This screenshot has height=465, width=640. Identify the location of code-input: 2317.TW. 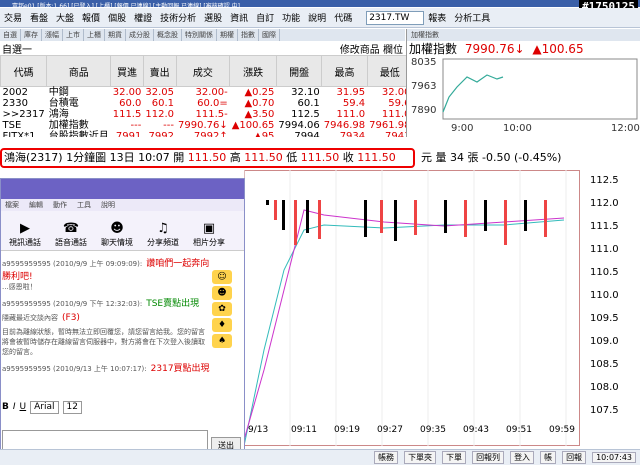
(395, 17).